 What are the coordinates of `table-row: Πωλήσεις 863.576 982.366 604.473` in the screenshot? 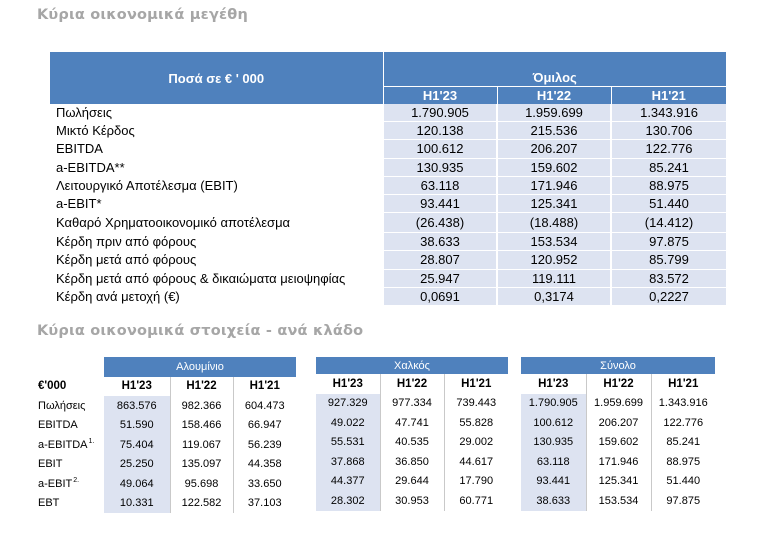 It's located at (166, 406).